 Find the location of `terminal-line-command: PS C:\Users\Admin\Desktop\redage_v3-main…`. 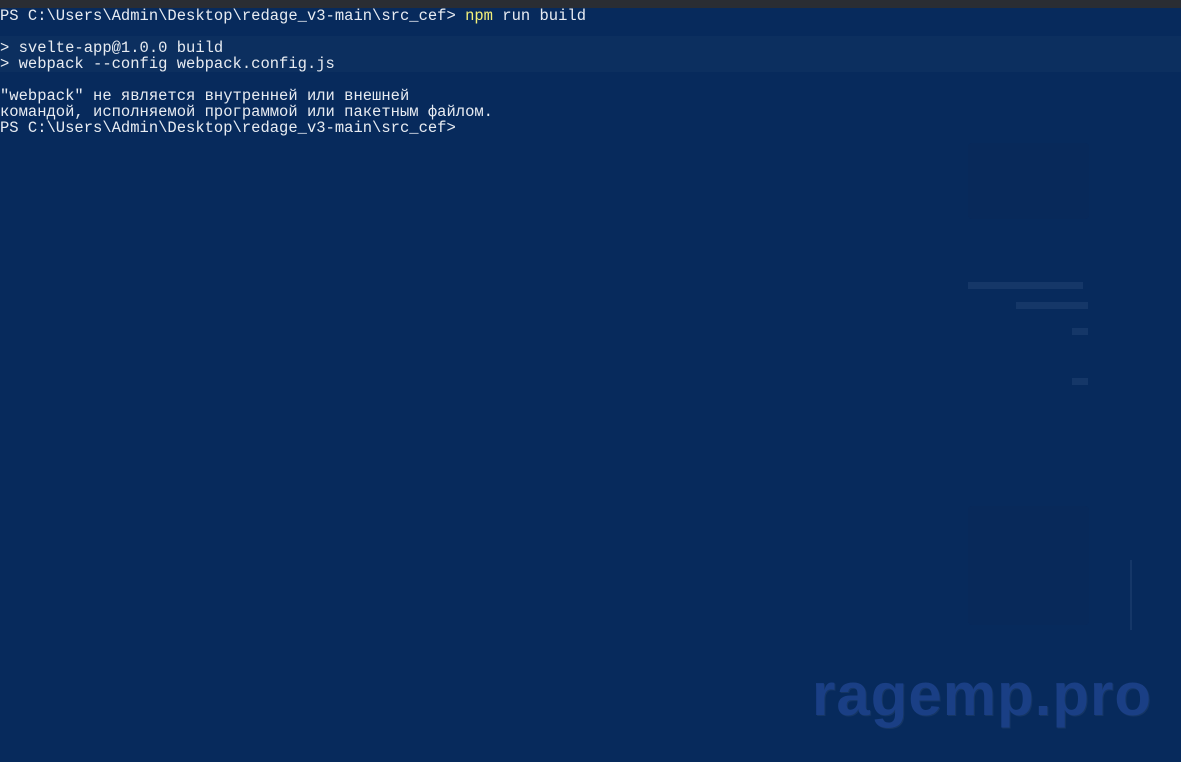

terminal-line-command: PS C:\Users\Admin\Desktop\redage_v3-main… is located at coordinates (293, 16).